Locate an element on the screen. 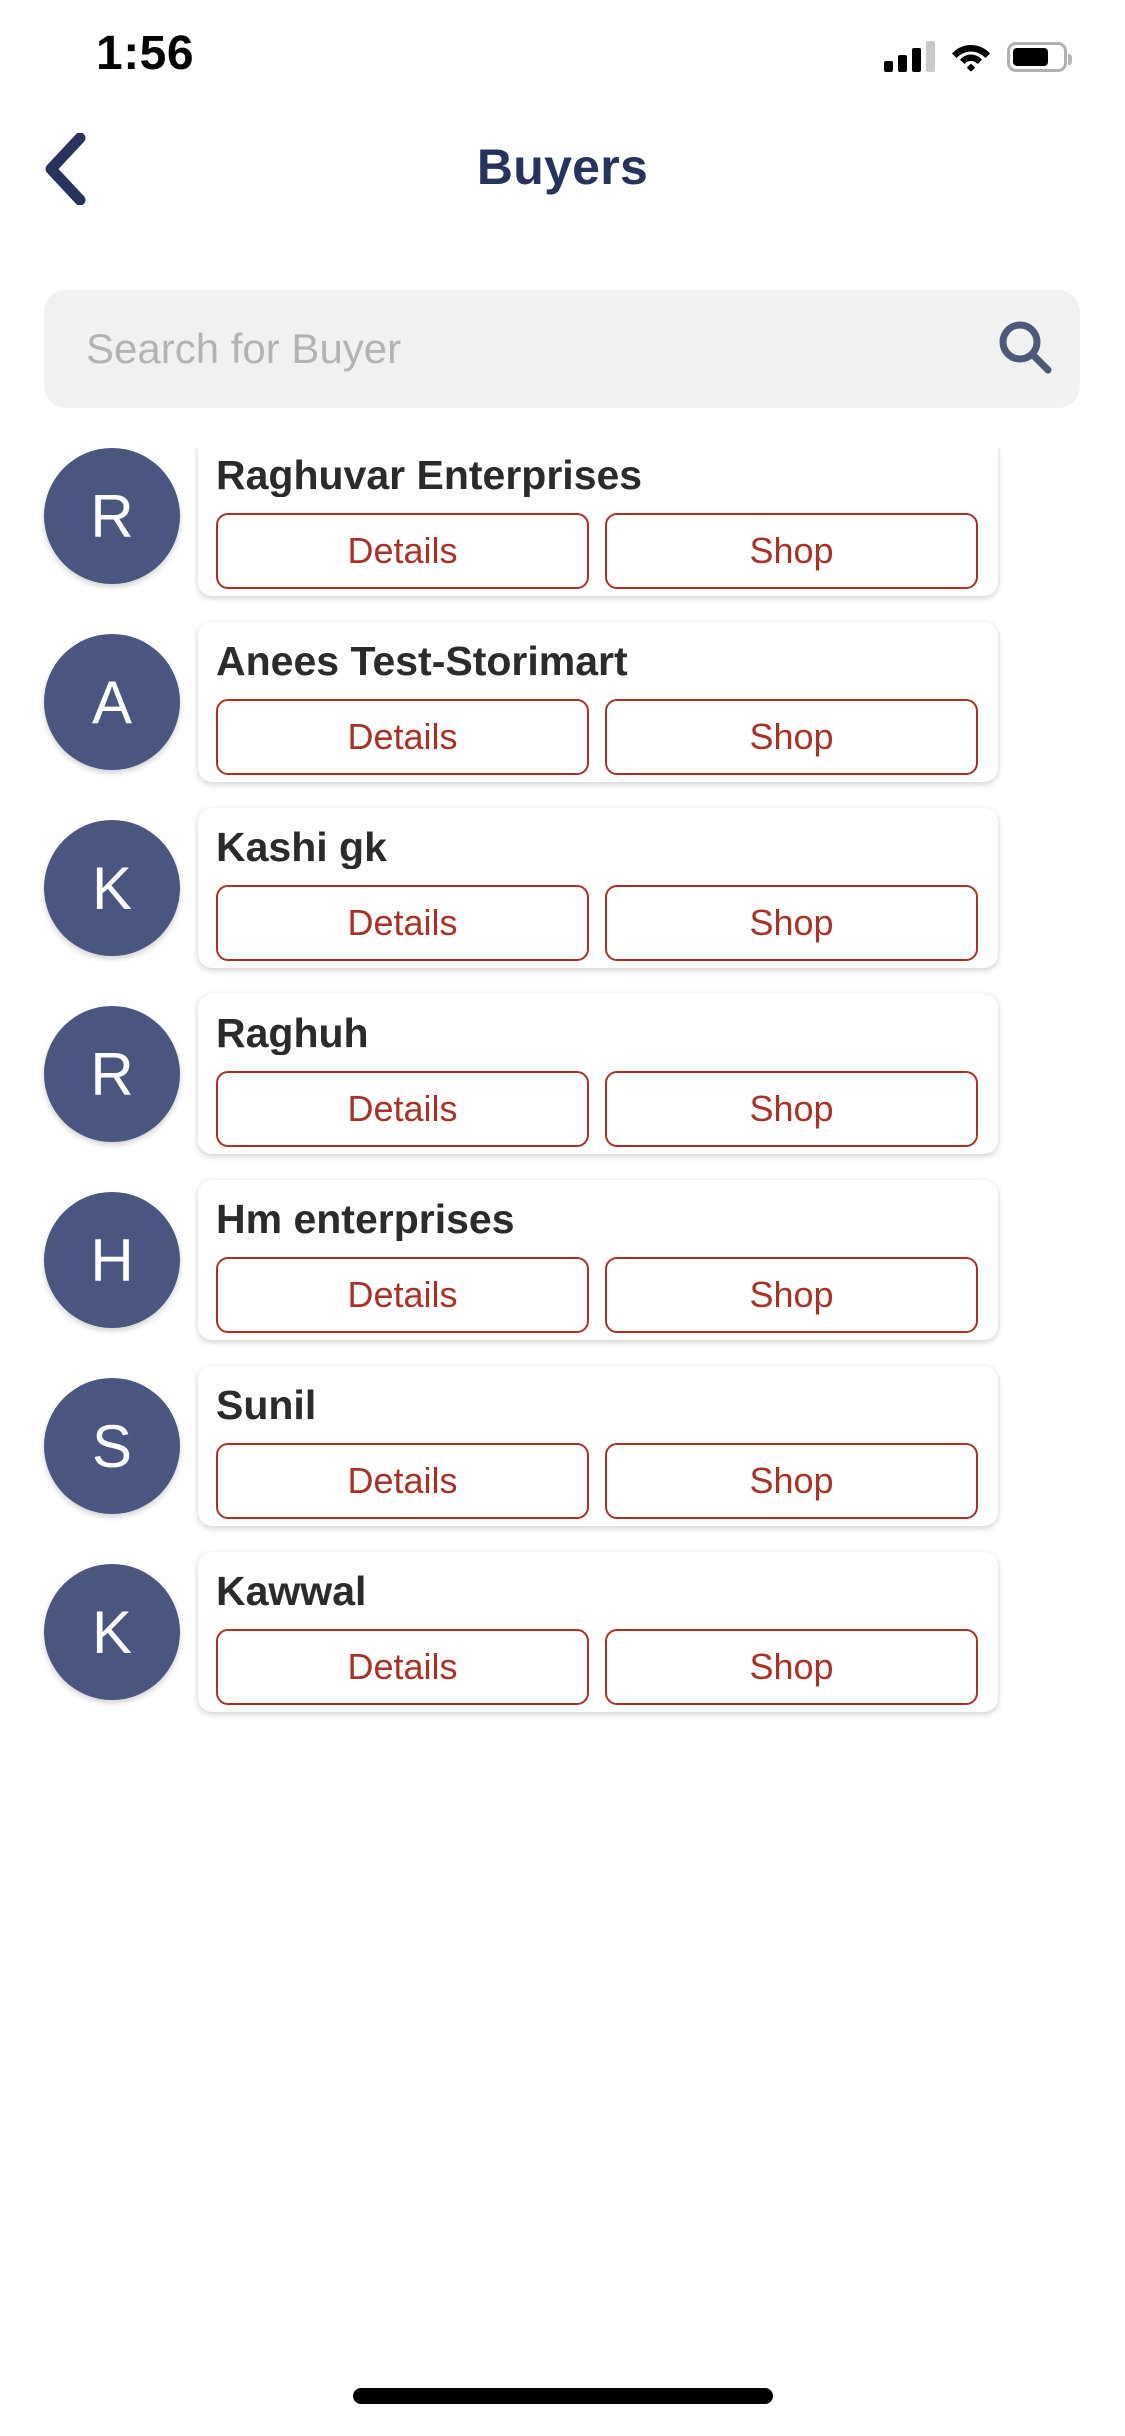 The width and height of the screenshot is (1125, 2436). status-time: 1:56 is located at coordinates (145, 53).